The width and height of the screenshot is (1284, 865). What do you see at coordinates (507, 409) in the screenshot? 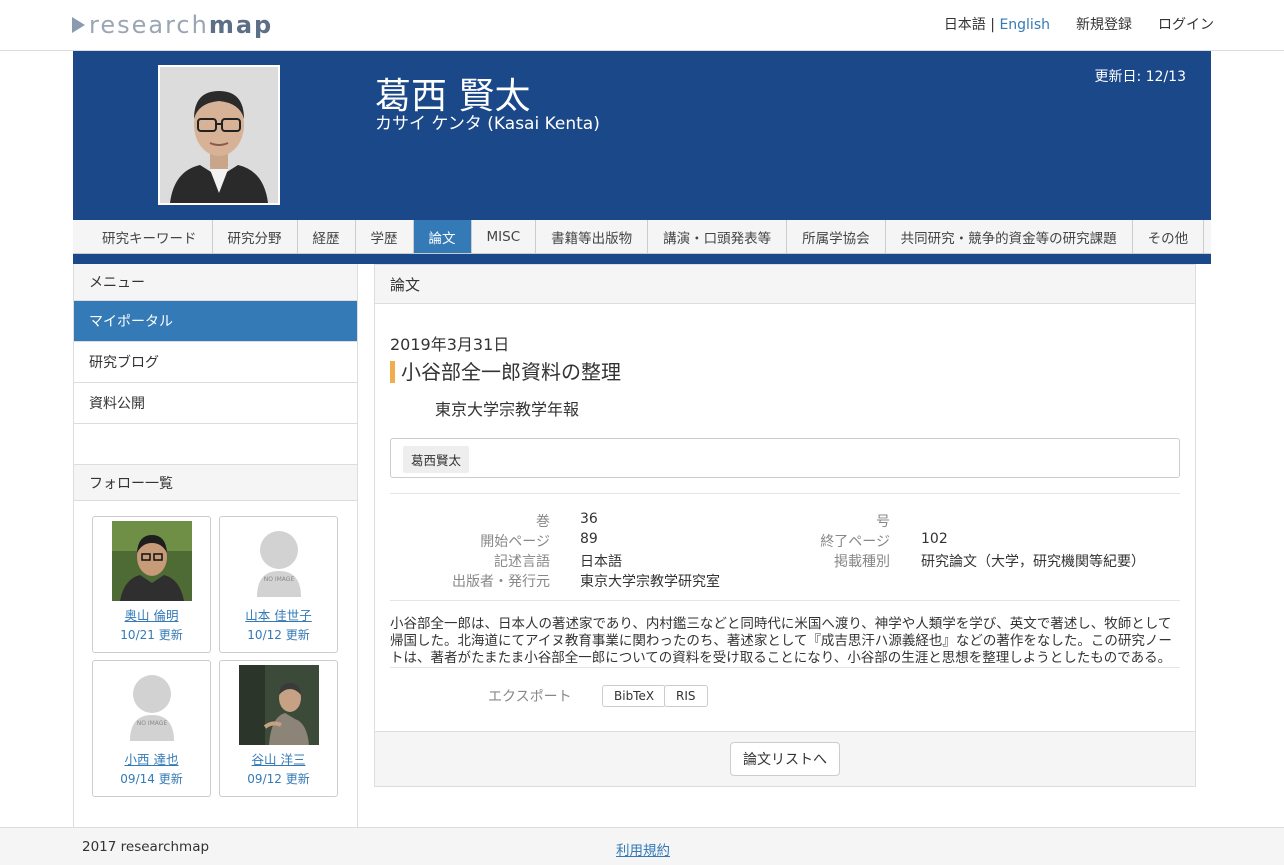
I see `paper-journal: 東京大学宗教学年報` at bounding box center [507, 409].